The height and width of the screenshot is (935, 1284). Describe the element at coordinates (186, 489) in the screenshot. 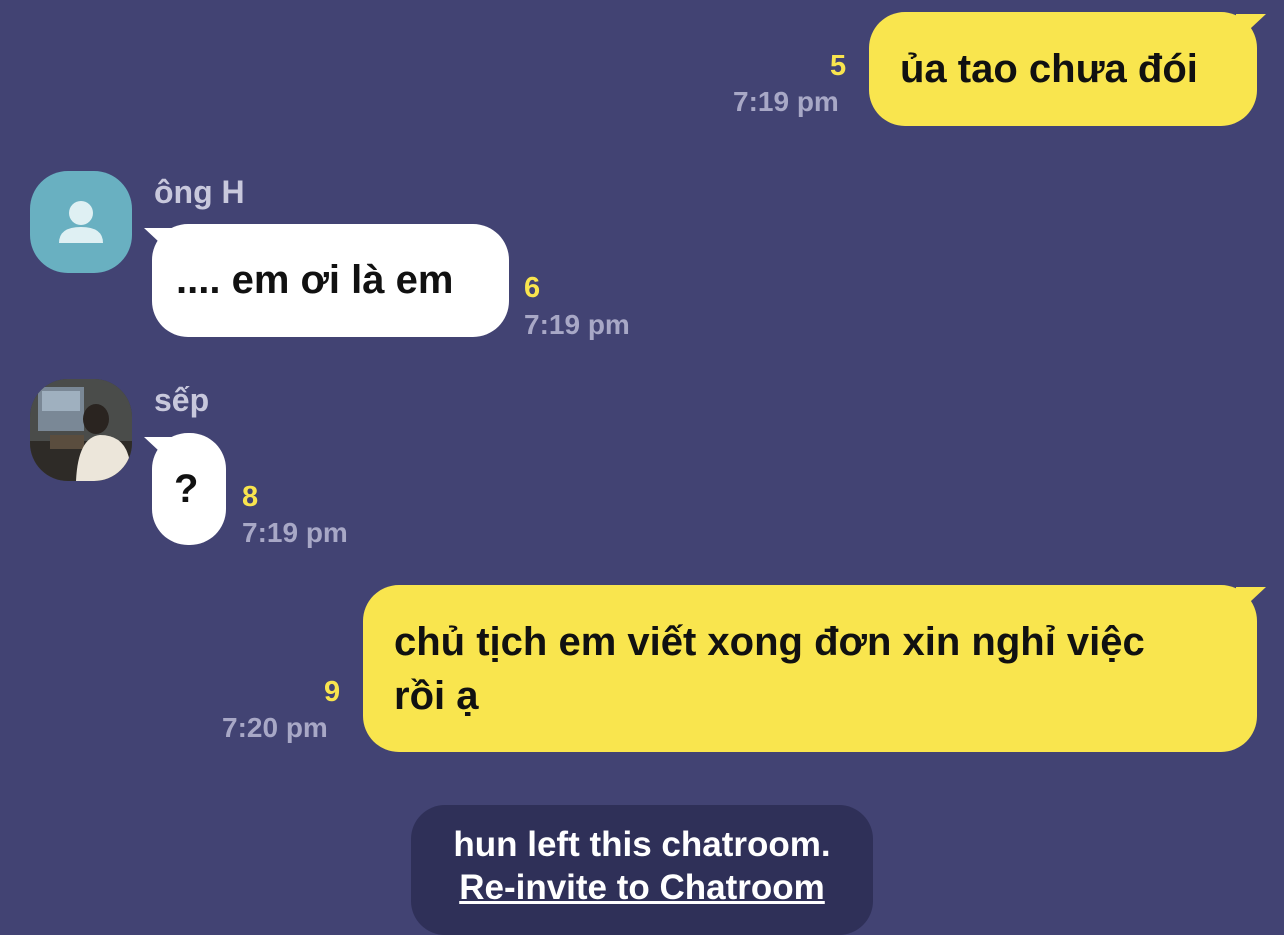

I see `message-text: ?` at that location.